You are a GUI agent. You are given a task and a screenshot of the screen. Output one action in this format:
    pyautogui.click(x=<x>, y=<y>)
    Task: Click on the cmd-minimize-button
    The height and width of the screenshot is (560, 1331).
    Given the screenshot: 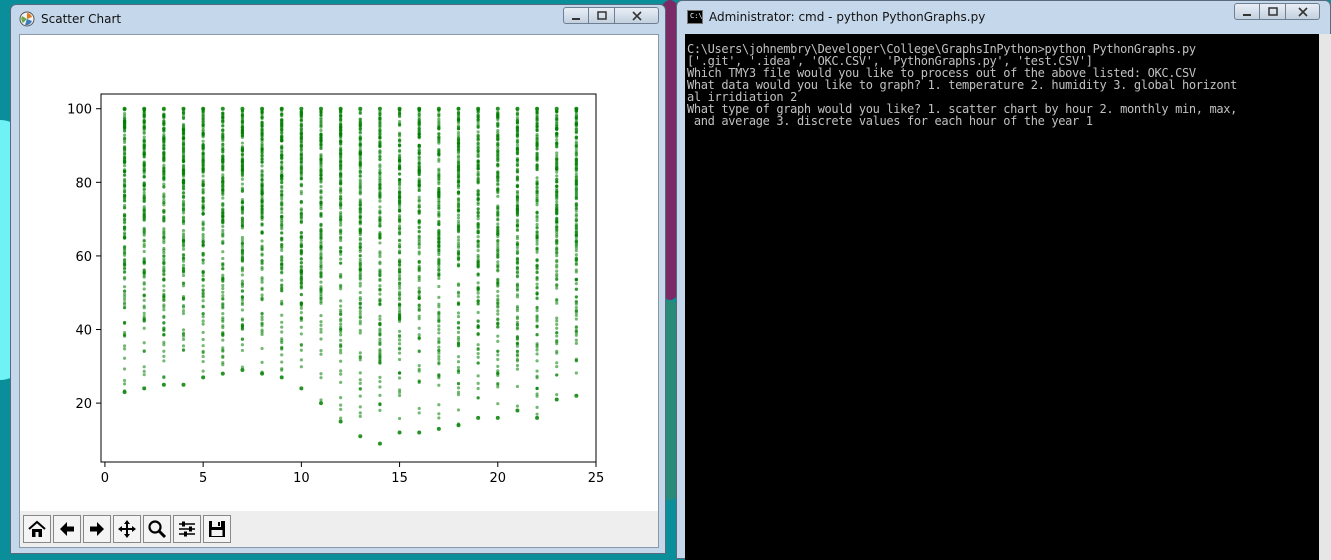 What is the action you would take?
    pyautogui.click(x=1247, y=11)
    